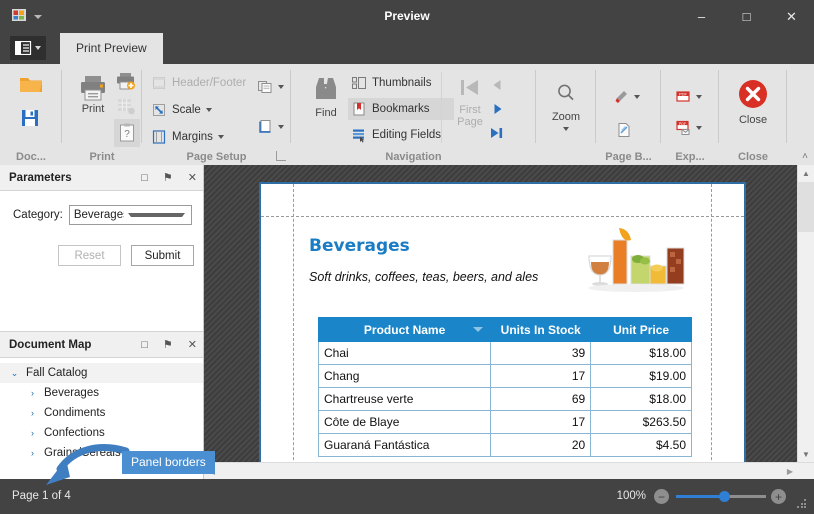 This screenshot has height=514, width=814. I want to click on first-page-button: First Page, so click(470, 102).